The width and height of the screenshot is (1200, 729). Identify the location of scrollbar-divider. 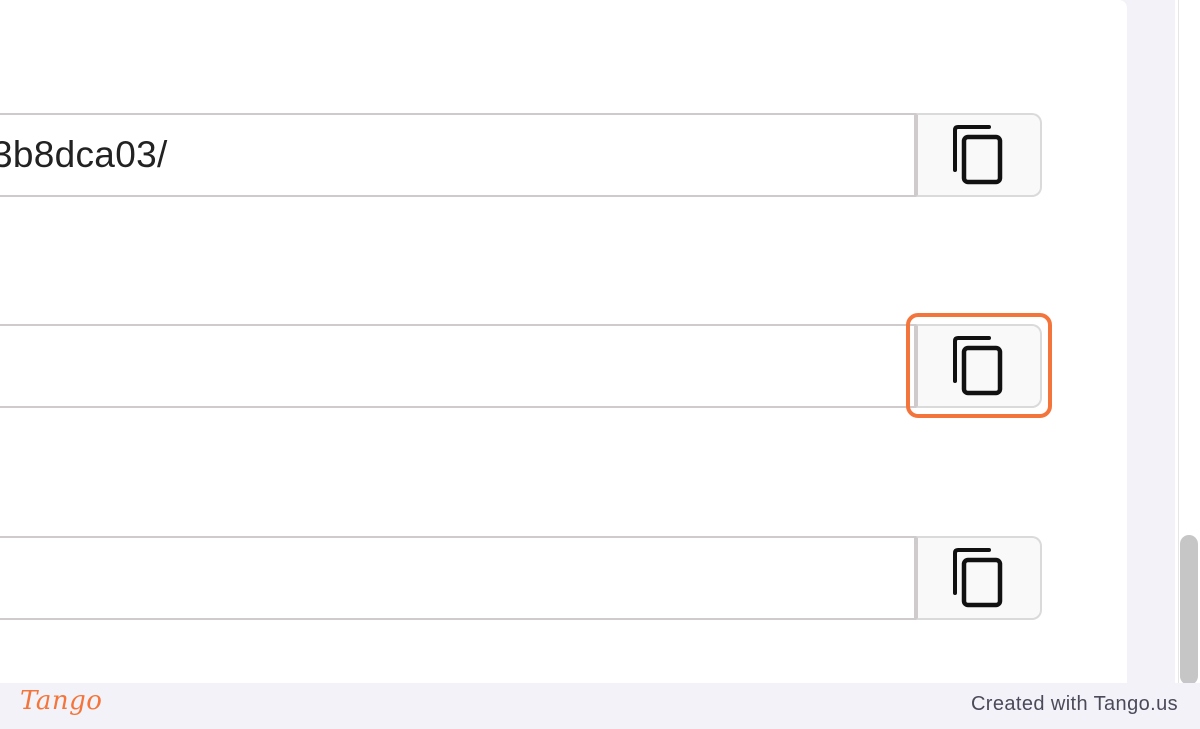
(1178, 341).